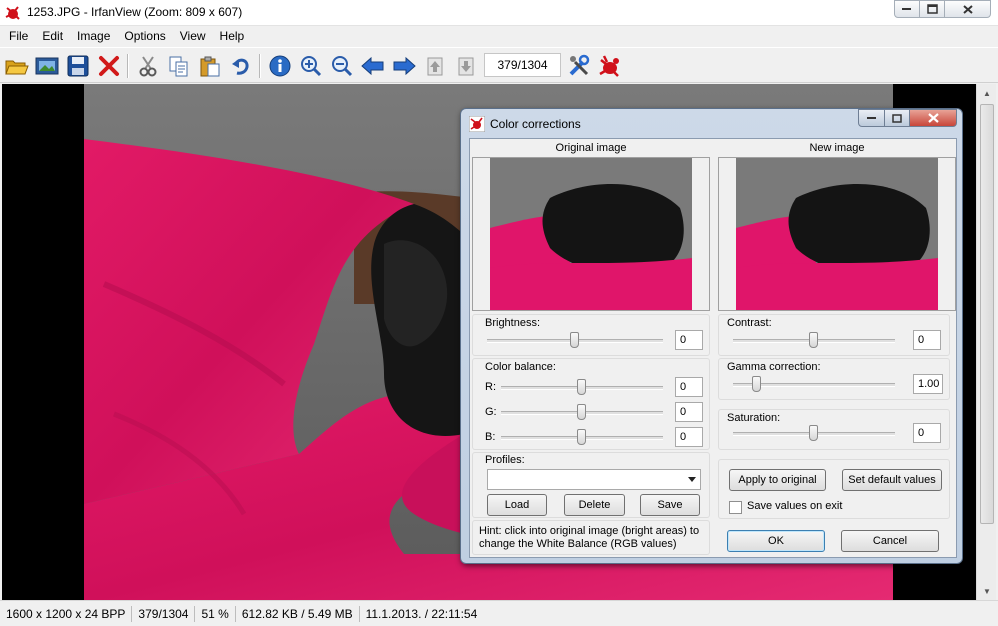  Describe the element at coordinates (594, 505) in the screenshot. I see `delete-profile-button: Delete` at that location.